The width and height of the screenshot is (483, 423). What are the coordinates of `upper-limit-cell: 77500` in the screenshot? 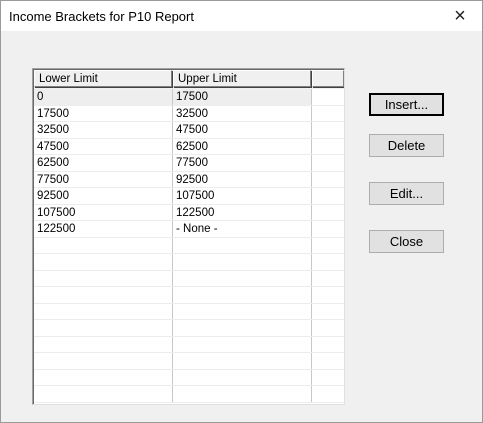 It's located at (242, 163).